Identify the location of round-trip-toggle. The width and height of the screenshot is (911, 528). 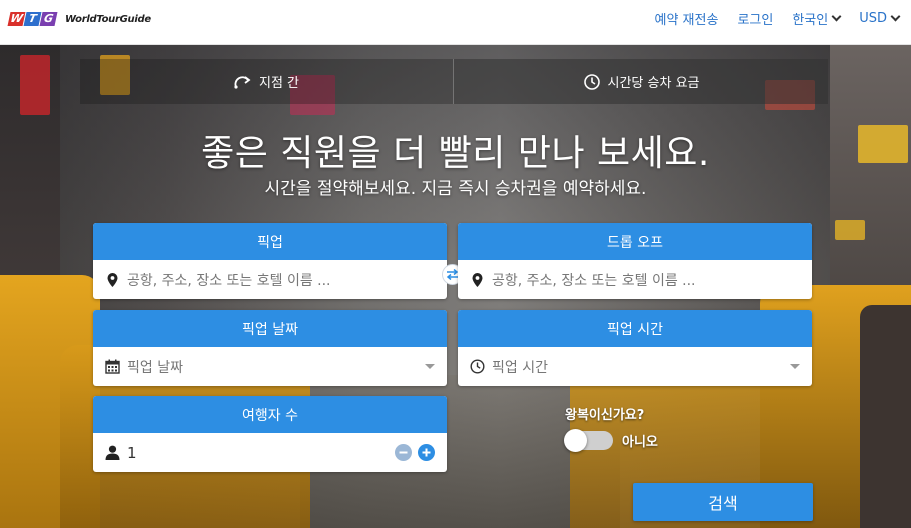
(588, 440).